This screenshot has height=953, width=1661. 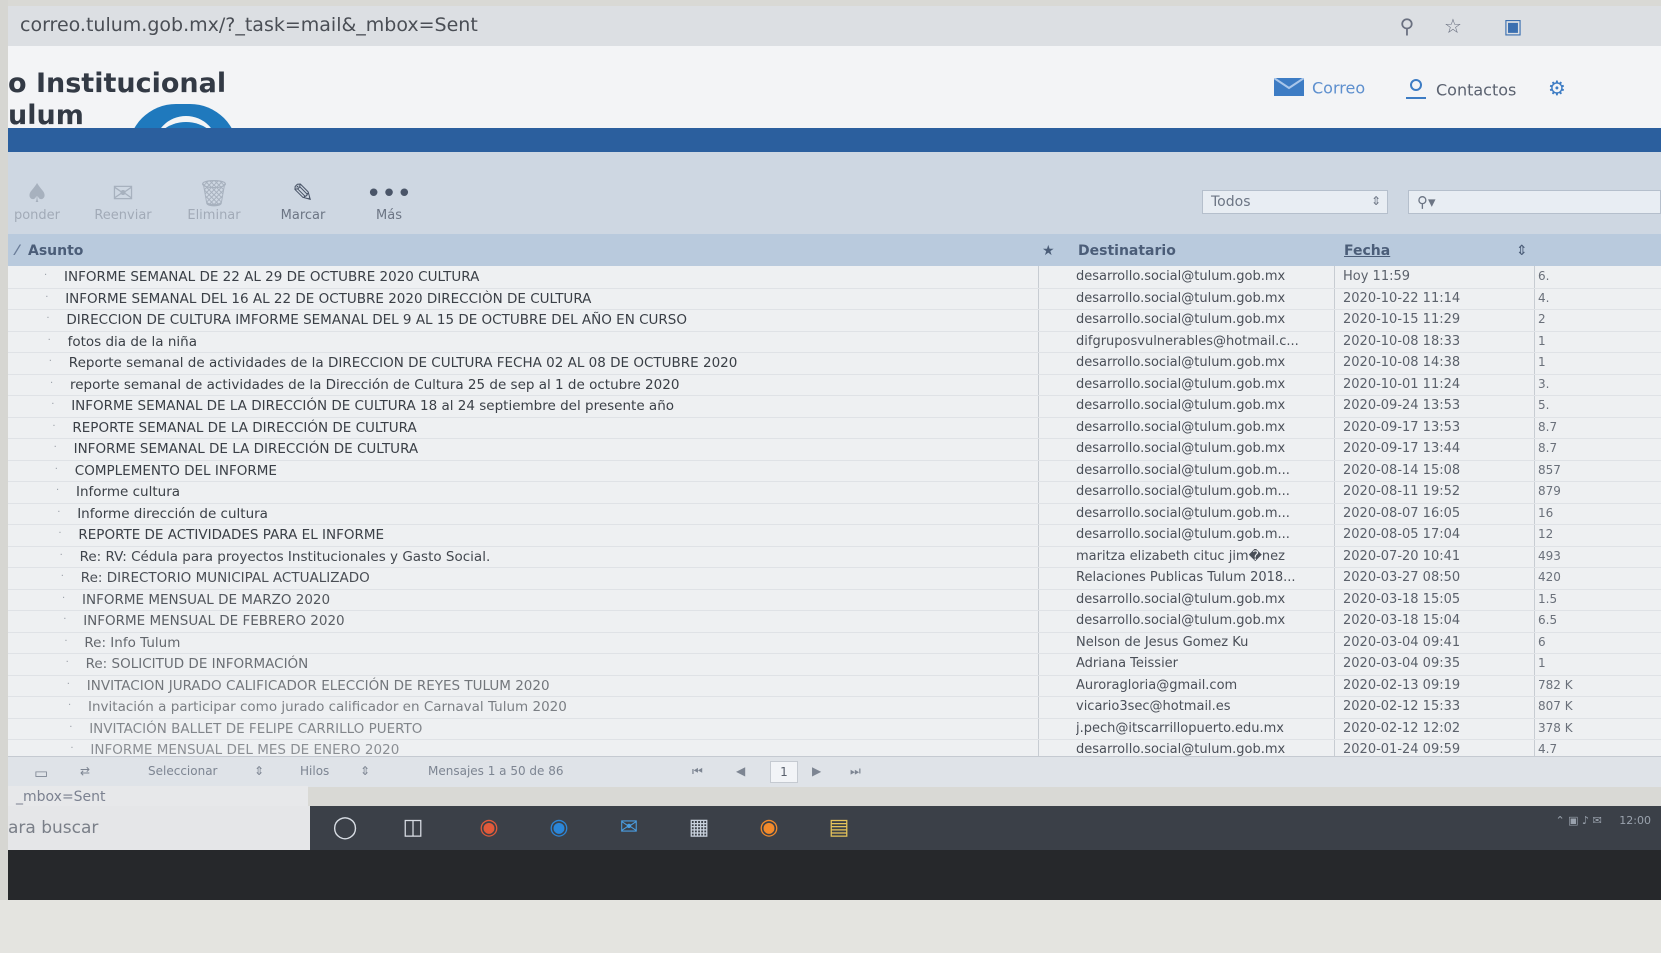 What do you see at coordinates (1407, 26) in the screenshot?
I see `zoom-icon: ⚲` at bounding box center [1407, 26].